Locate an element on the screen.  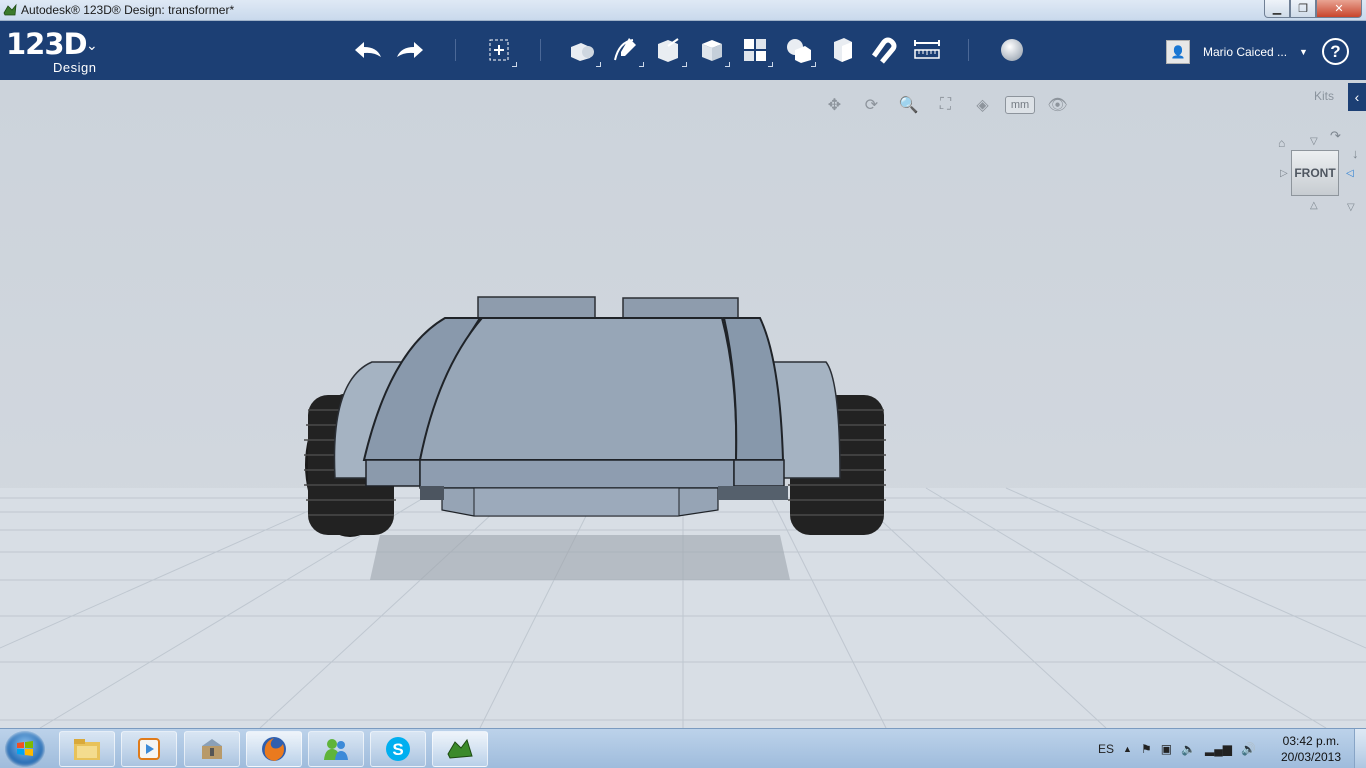
undo-button is located at coordinates (368, 50).